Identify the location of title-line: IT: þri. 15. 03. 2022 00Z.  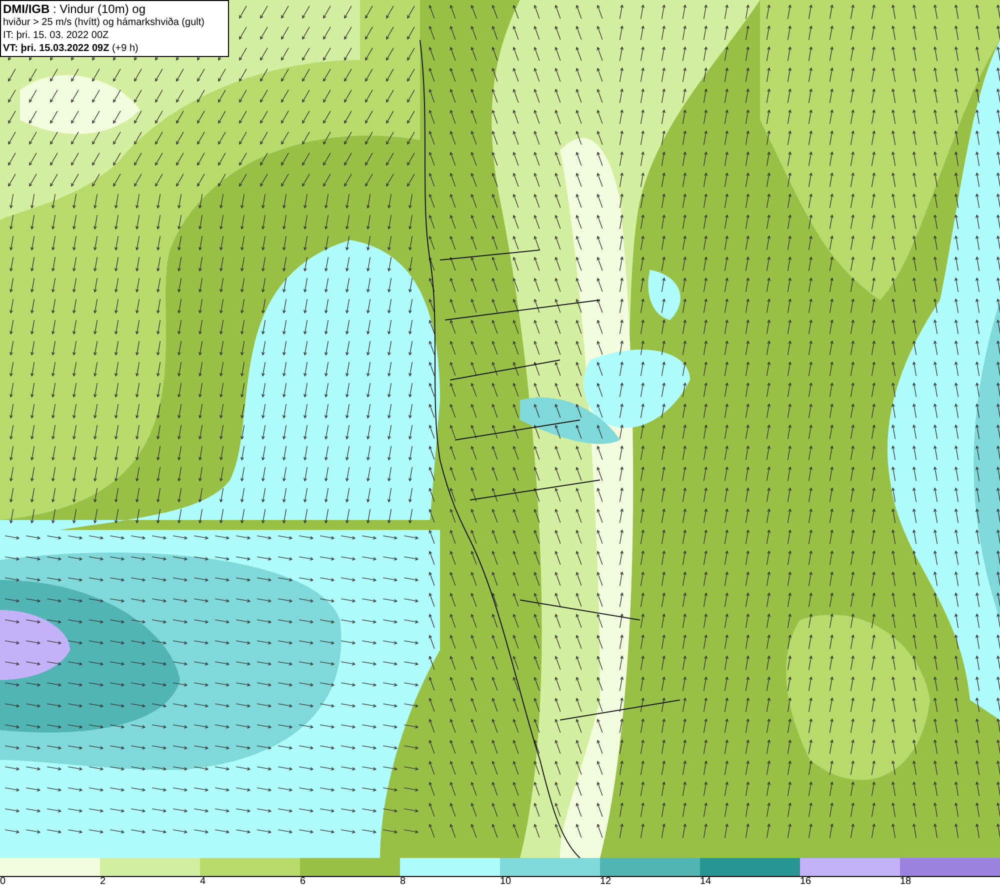
(56, 35).